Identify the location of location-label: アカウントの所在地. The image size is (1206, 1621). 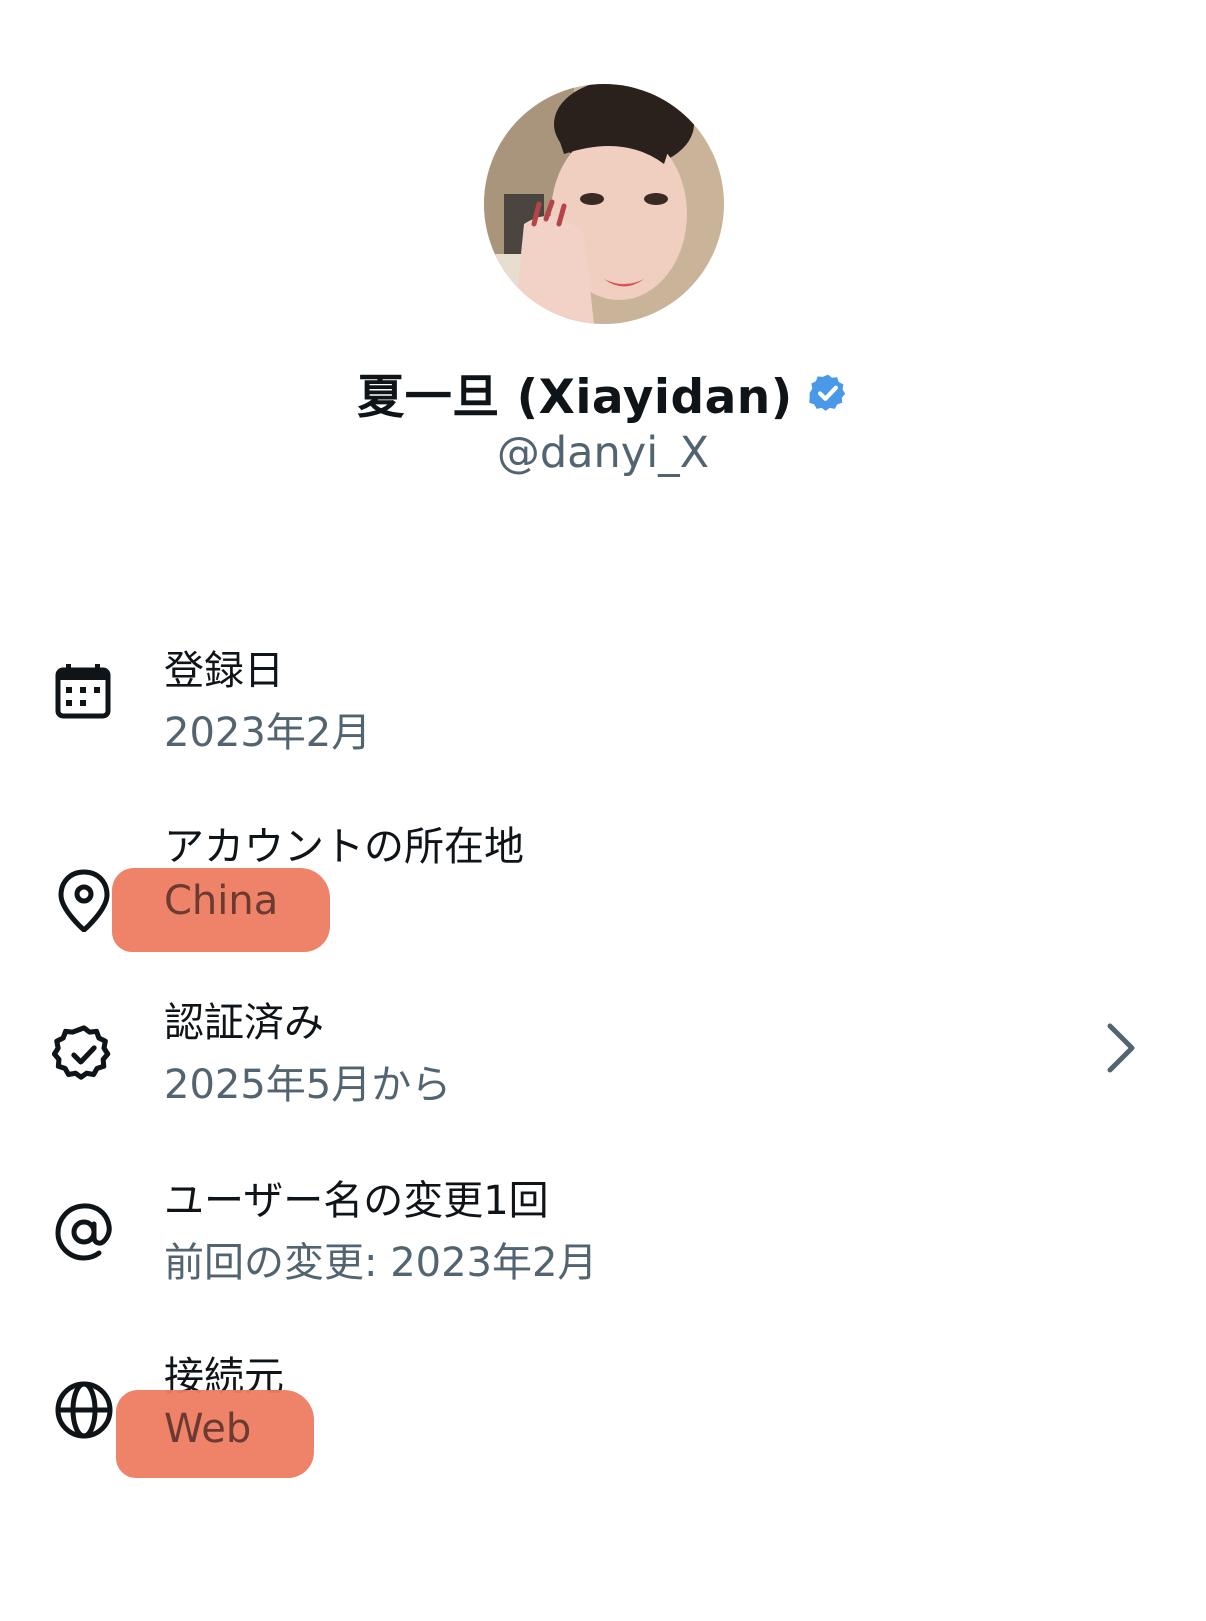
(344, 847).